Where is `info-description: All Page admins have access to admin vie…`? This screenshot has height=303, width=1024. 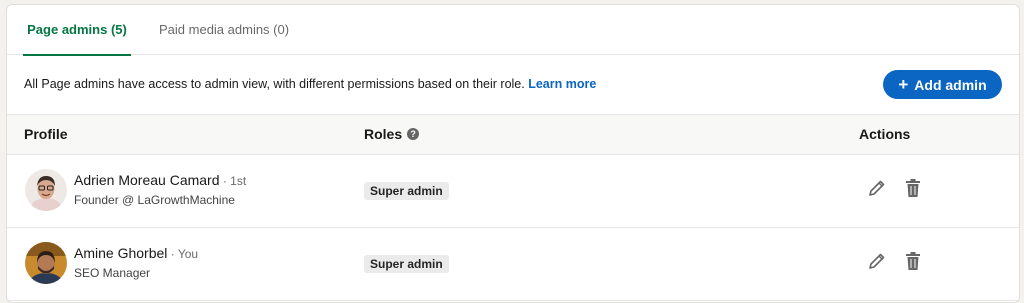
info-description: All Page admins have access to admin vie… is located at coordinates (276, 84).